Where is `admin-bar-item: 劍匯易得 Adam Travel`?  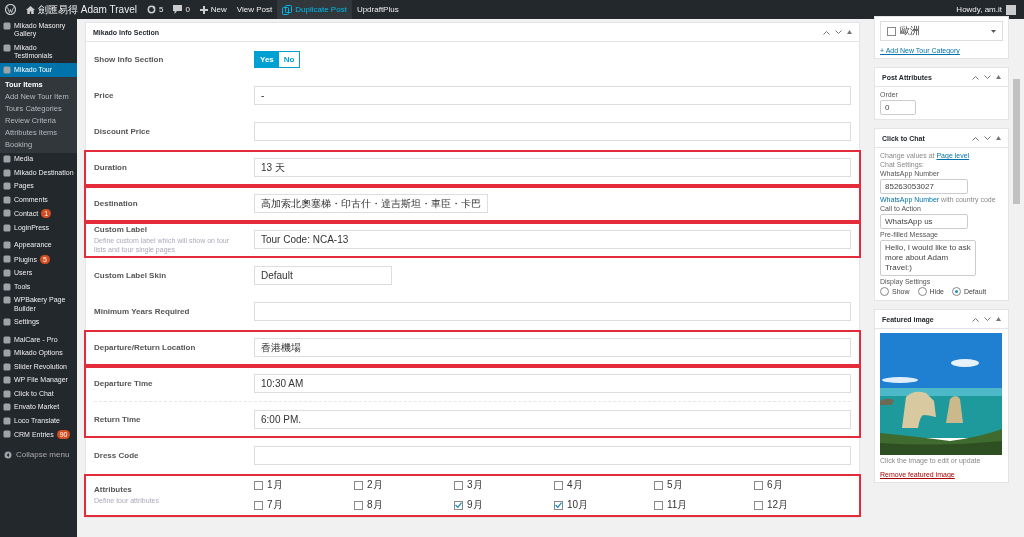 admin-bar-item: 劍匯易得 Adam Travel is located at coordinates (81, 9).